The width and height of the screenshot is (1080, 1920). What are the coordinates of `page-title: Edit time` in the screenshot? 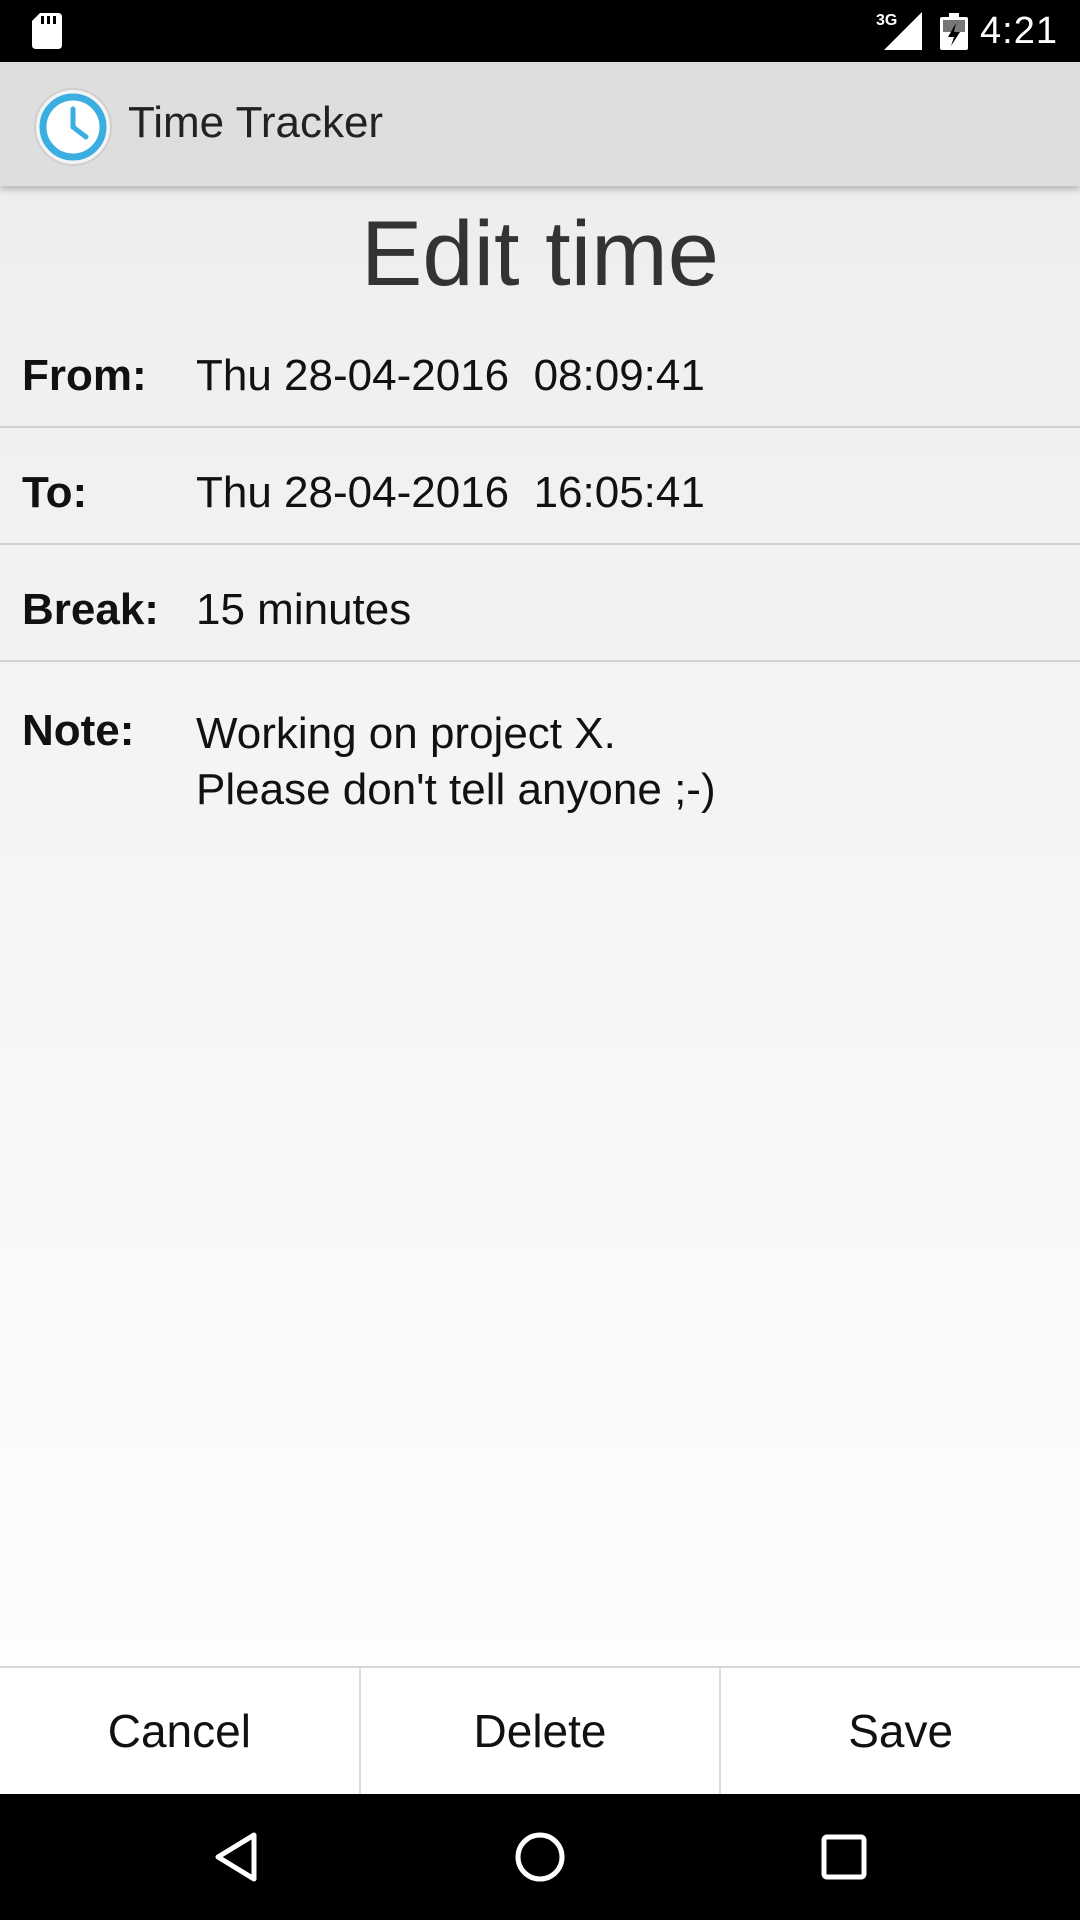 It's located at (540, 254).